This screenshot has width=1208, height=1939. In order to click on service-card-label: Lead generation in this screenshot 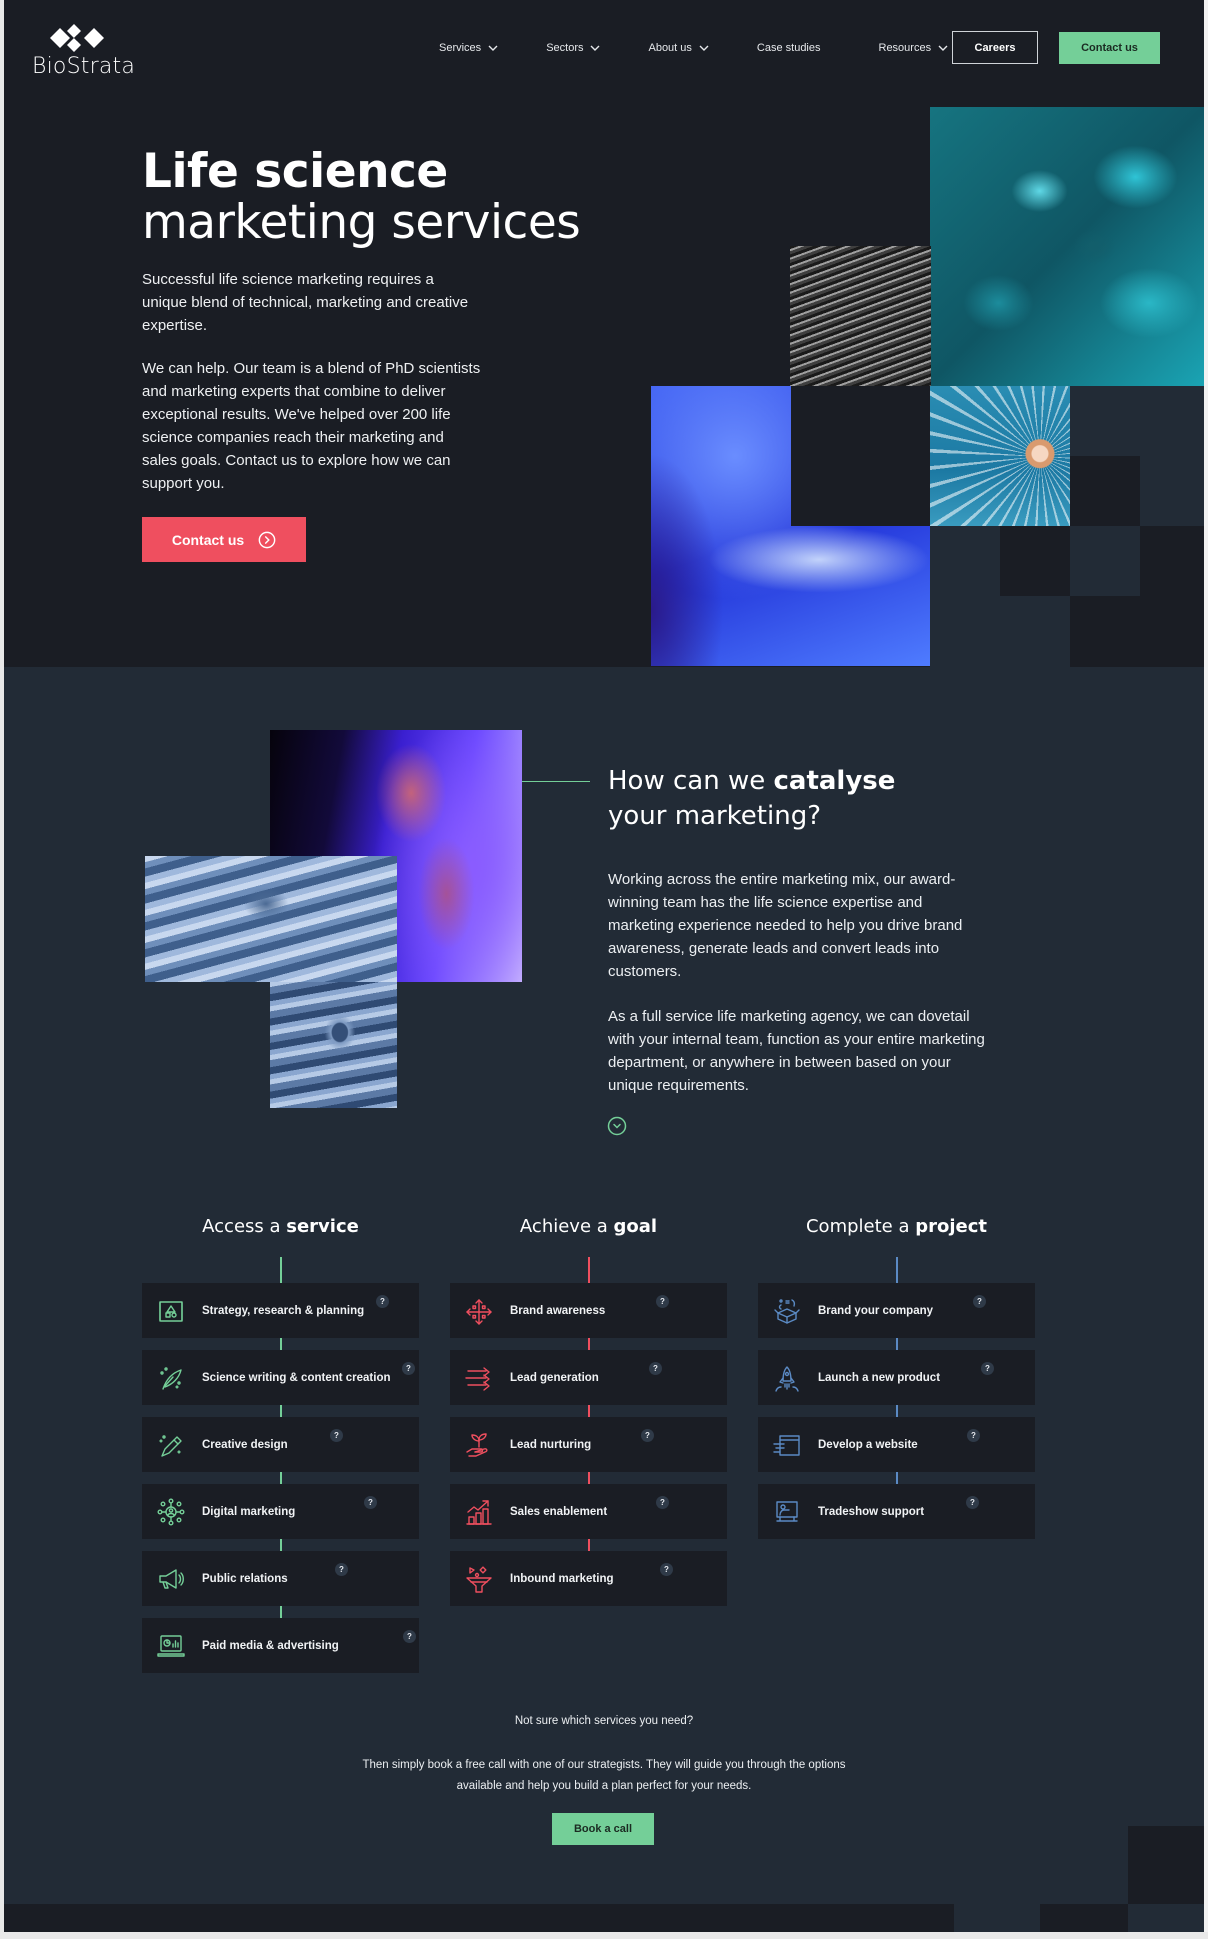, I will do `click(554, 1378)`.